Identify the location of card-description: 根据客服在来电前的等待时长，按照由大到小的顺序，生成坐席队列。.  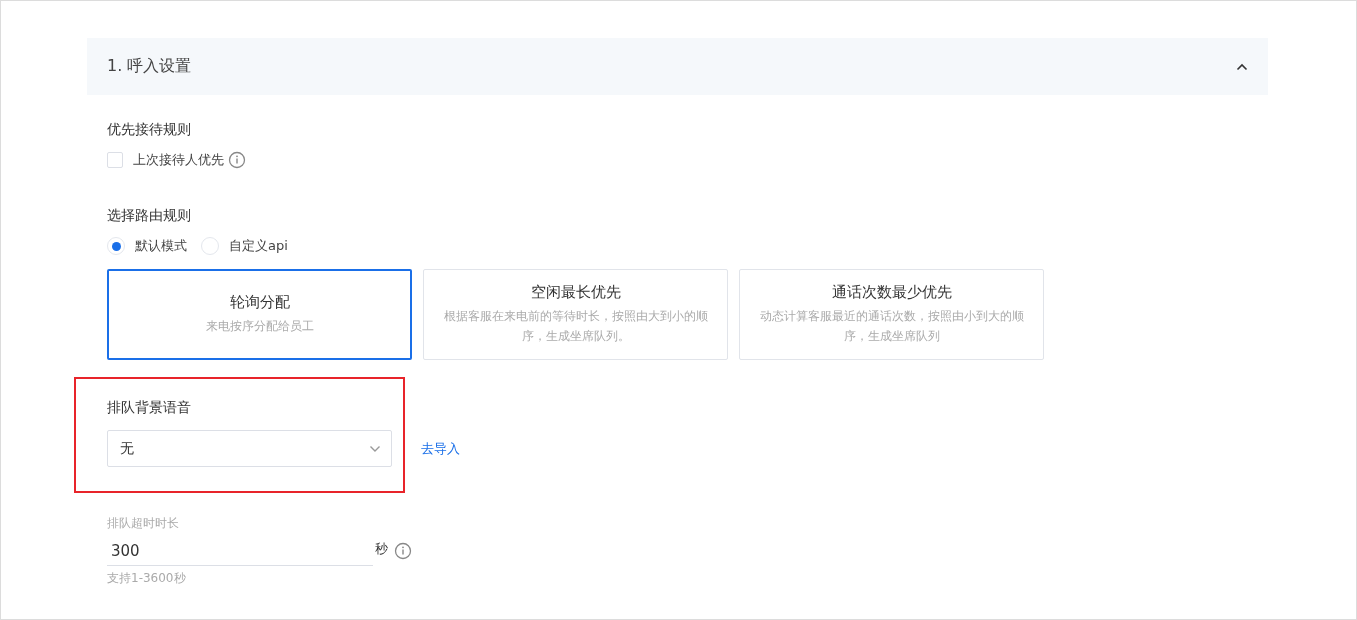
(575, 326).